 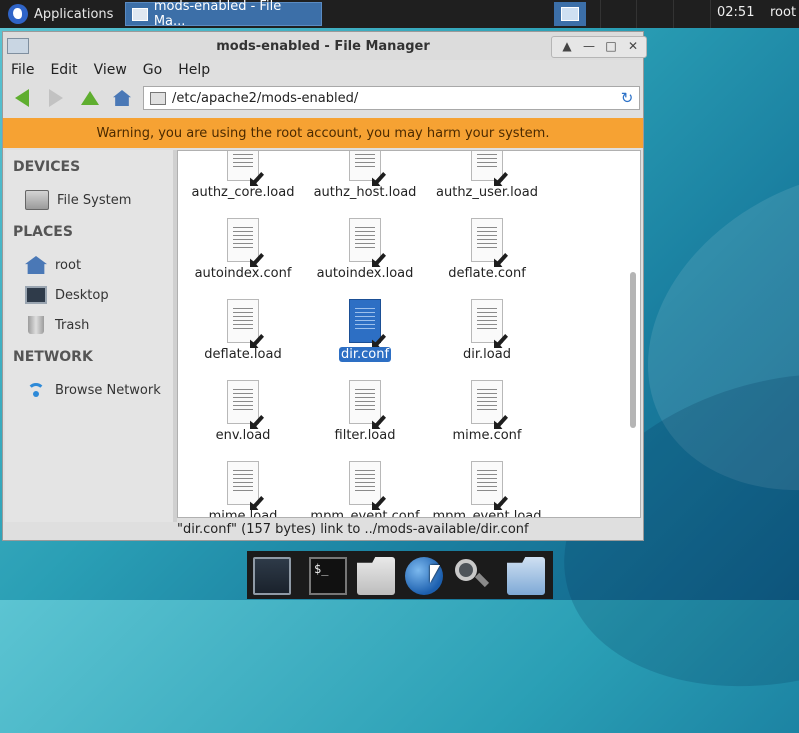 What do you see at coordinates (570, 14) in the screenshot?
I see `workspace-switcher` at bounding box center [570, 14].